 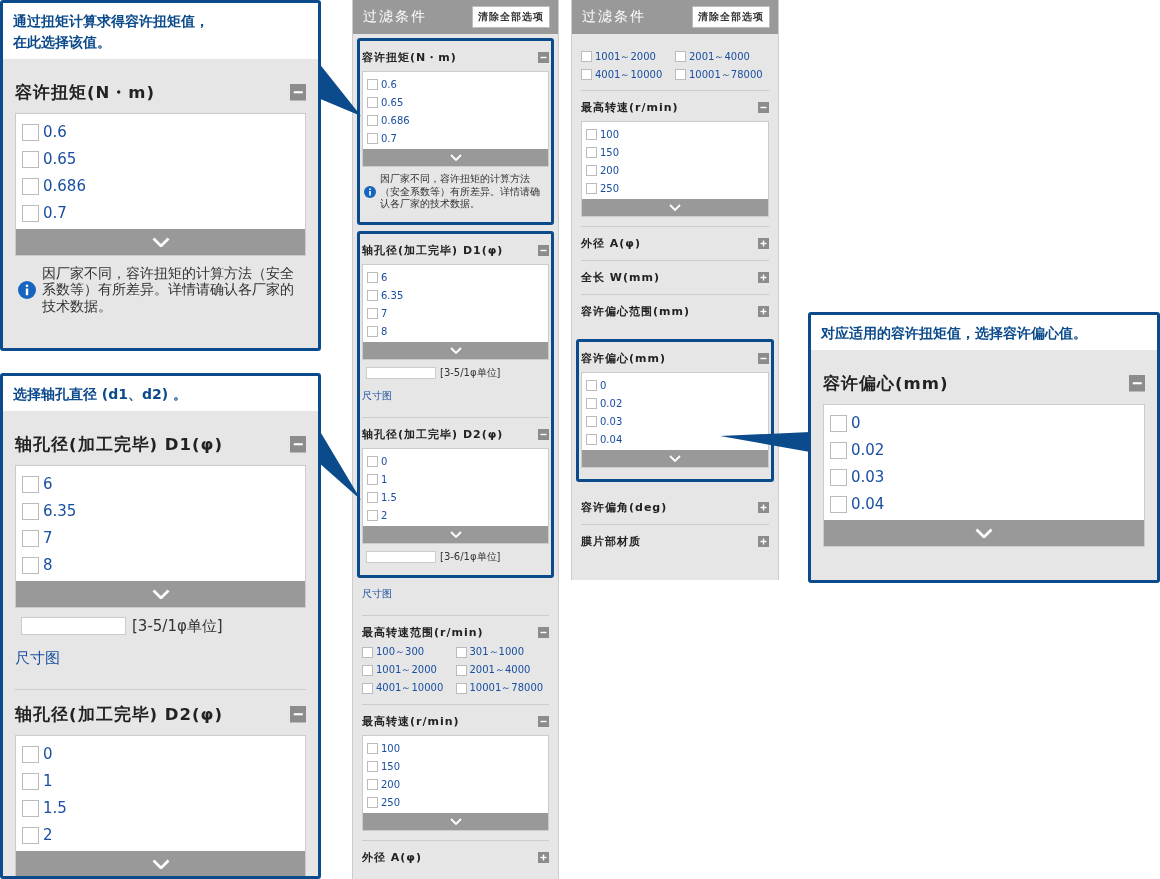 What do you see at coordinates (611, 421) in the screenshot?
I see `option-label: 0.03` at bounding box center [611, 421].